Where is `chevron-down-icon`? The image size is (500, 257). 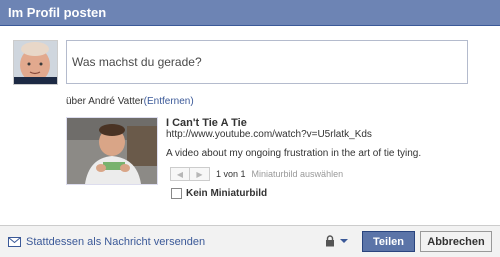 chevron-down-icon is located at coordinates (344, 241).